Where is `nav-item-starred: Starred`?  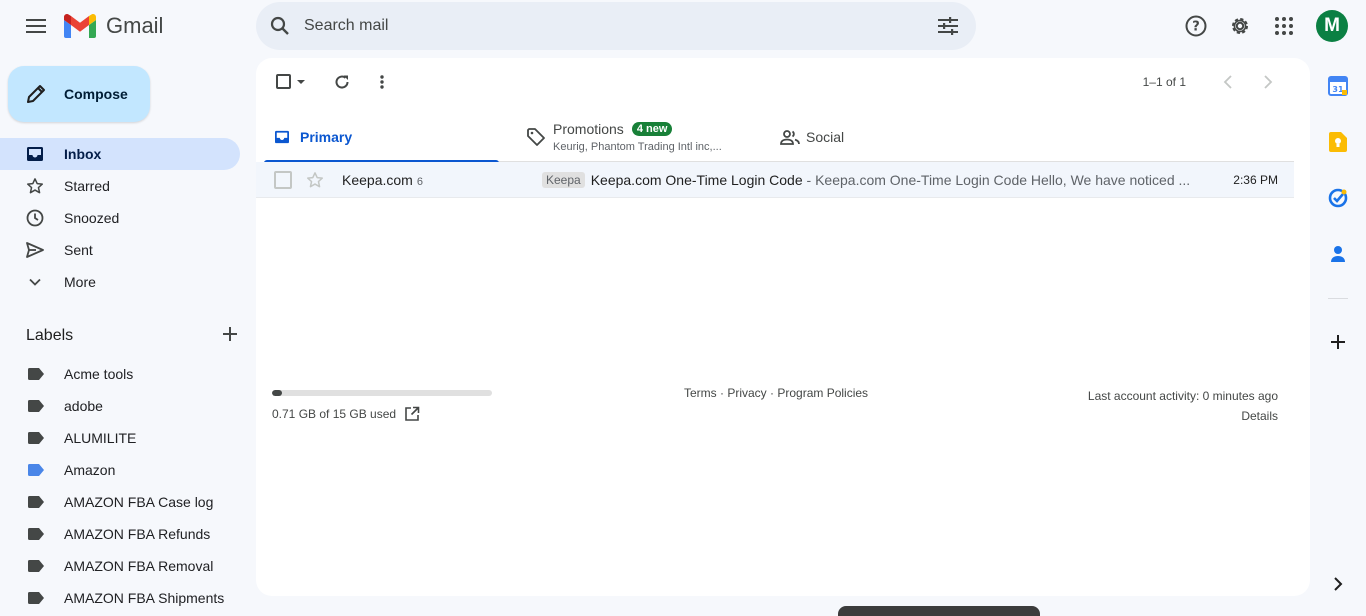 nav-item-starred: Starred is located at coordinates (120, 186).